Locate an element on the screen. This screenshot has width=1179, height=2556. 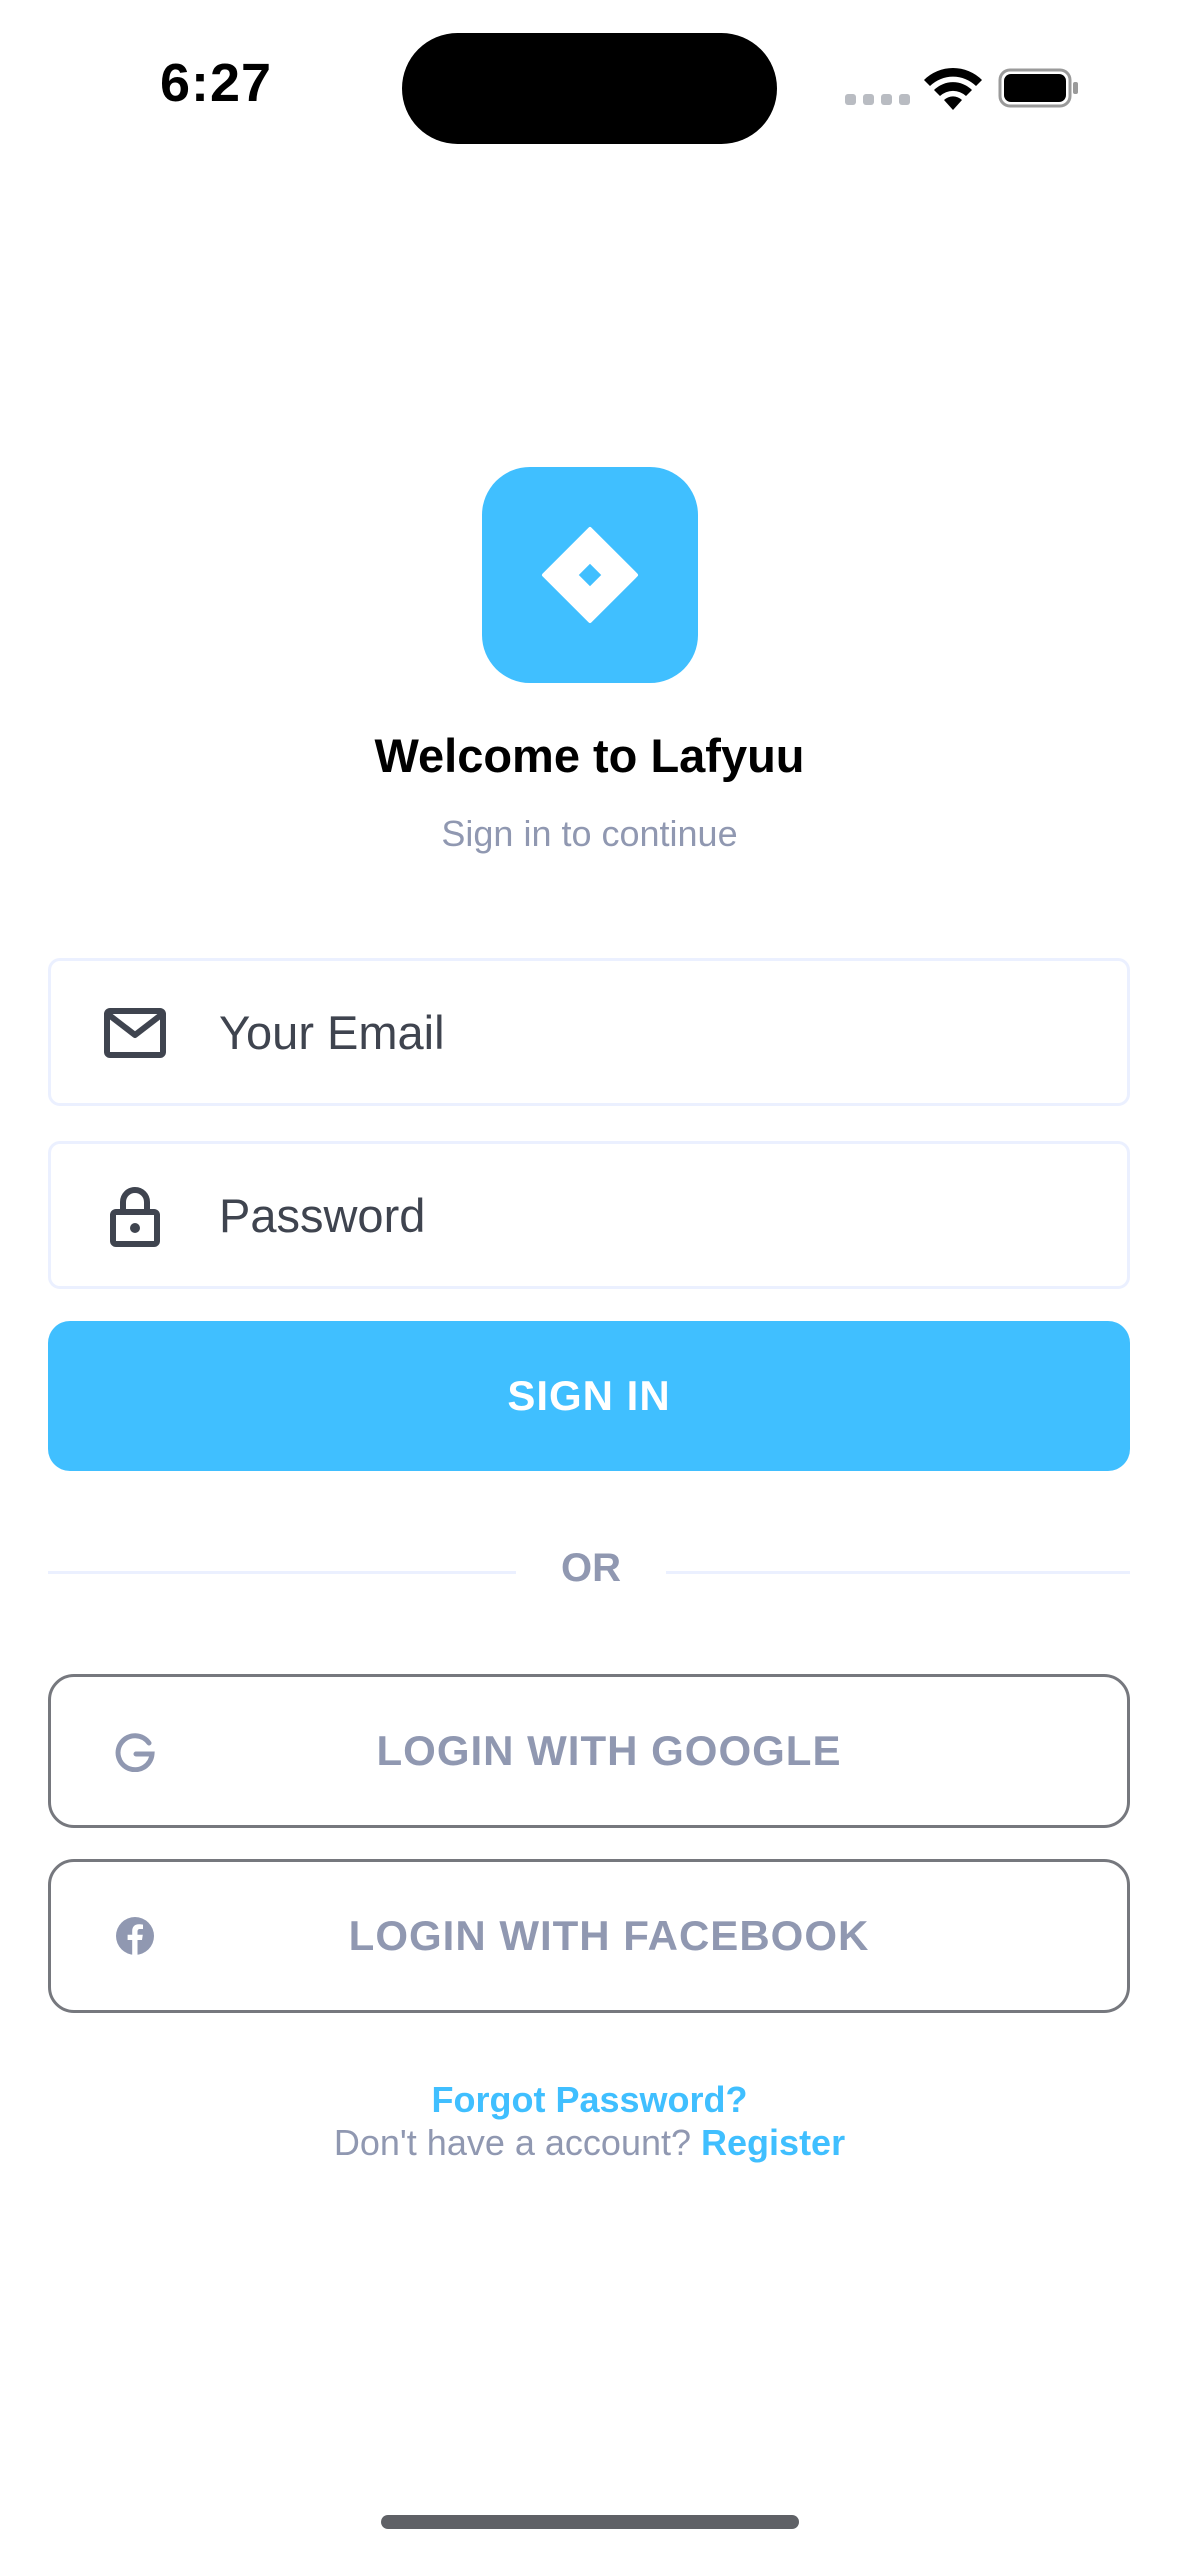
register-link: Register is located at coordinates (773, 2142).